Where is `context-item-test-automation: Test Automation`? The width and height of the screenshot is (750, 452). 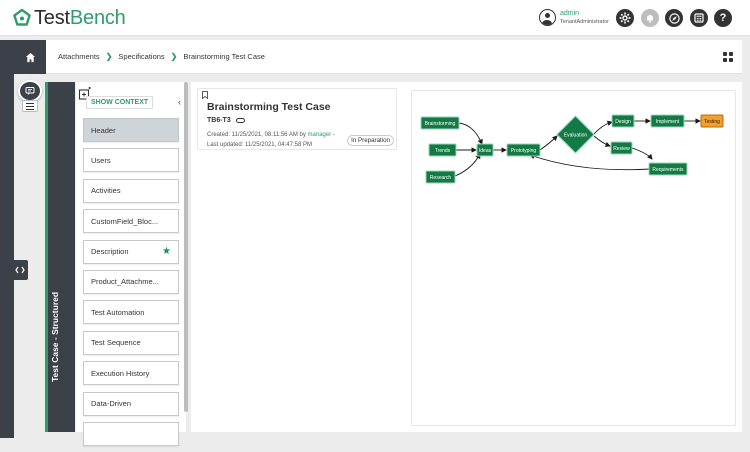
context-item-test-automation: Test Automation is located at coordinates (131, 312).